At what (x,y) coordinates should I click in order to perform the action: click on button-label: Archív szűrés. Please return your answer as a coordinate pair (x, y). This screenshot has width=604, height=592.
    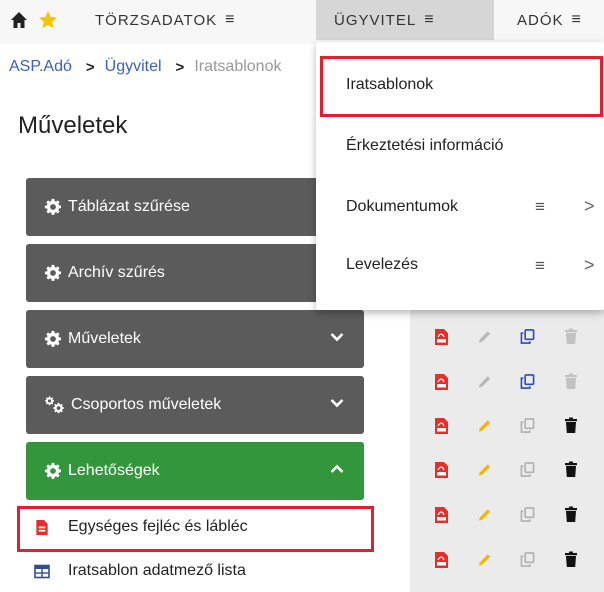
    Looking at the image, I should click on (116, 272).